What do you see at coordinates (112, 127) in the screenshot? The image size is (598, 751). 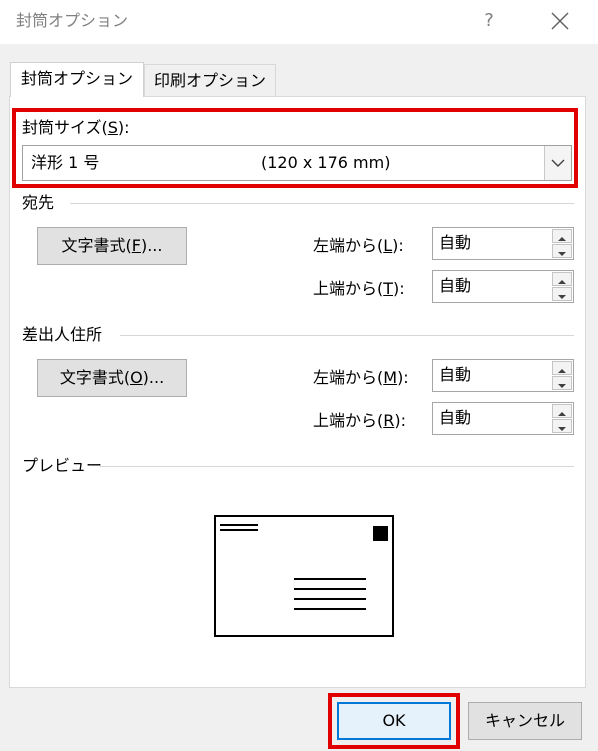 I see `envelope-size-accesskey: S` at bounding box center [112, 127].